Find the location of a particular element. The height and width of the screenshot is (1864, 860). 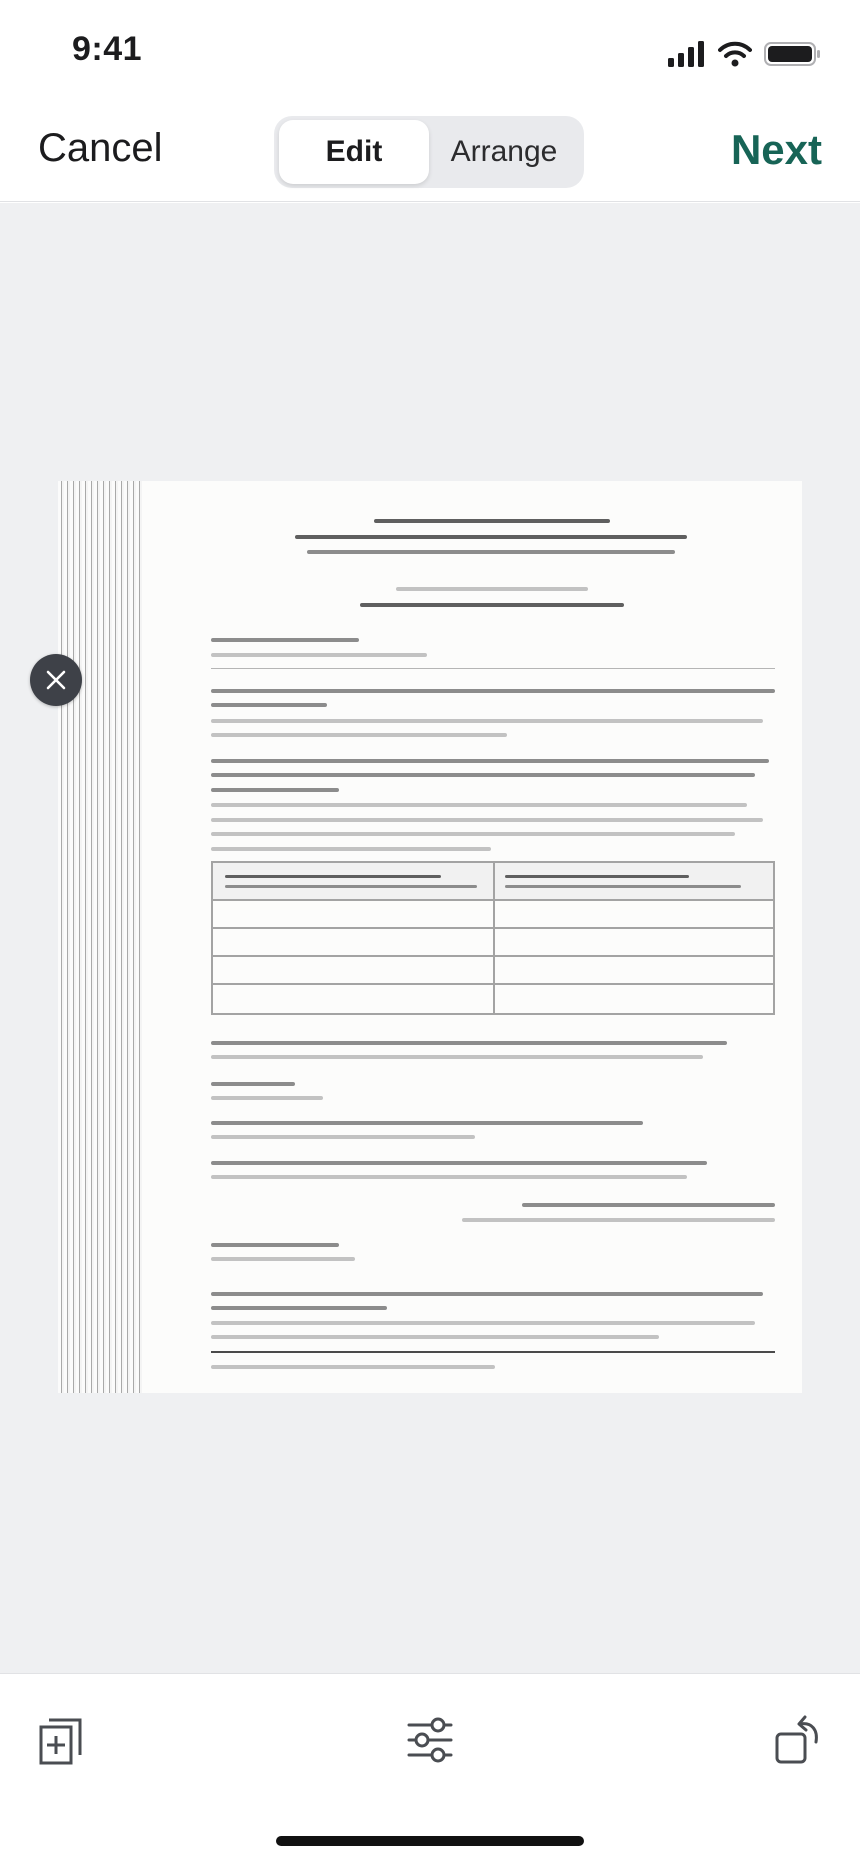

status-icons is located at coordinates (745, 54).